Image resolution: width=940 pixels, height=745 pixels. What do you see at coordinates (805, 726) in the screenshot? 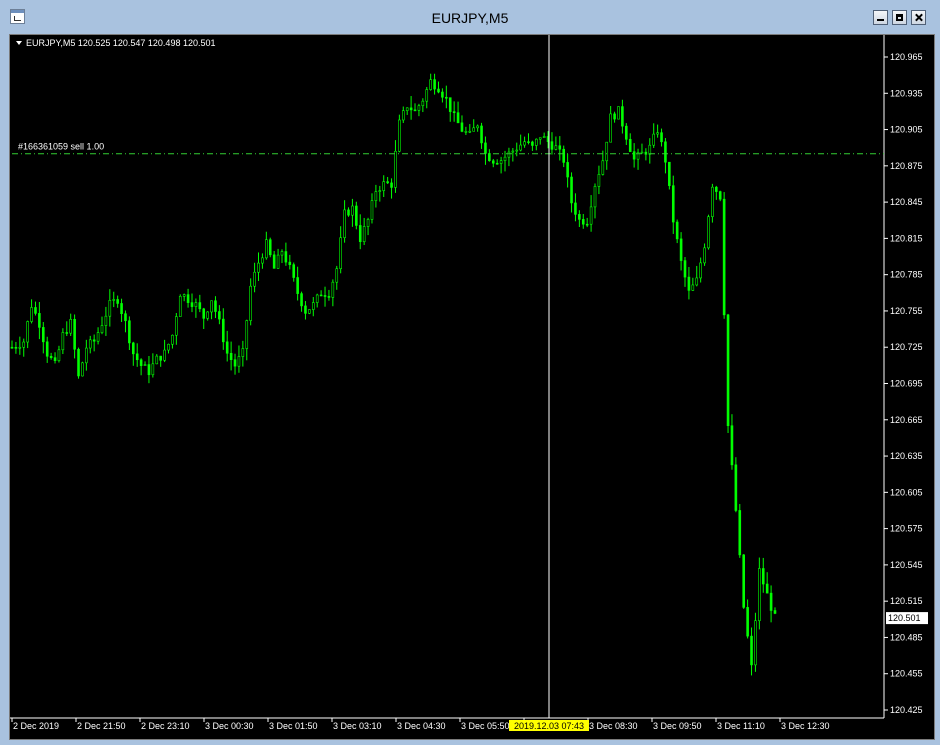
I see `time-tick-label: 3 Dec 12:30` at bounding box center [805, 726].